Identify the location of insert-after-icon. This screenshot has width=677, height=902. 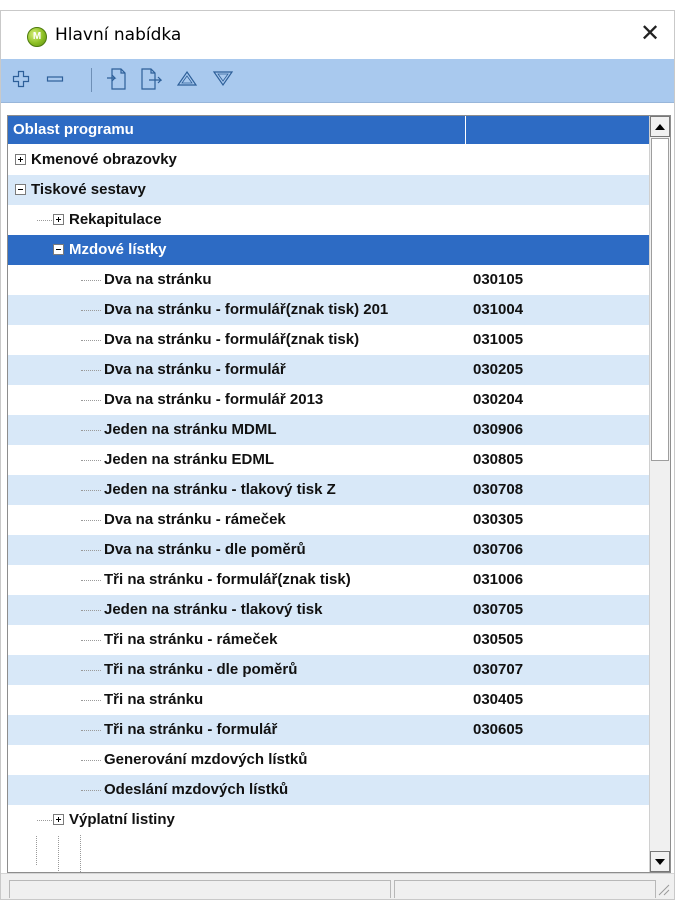
(151, 79).